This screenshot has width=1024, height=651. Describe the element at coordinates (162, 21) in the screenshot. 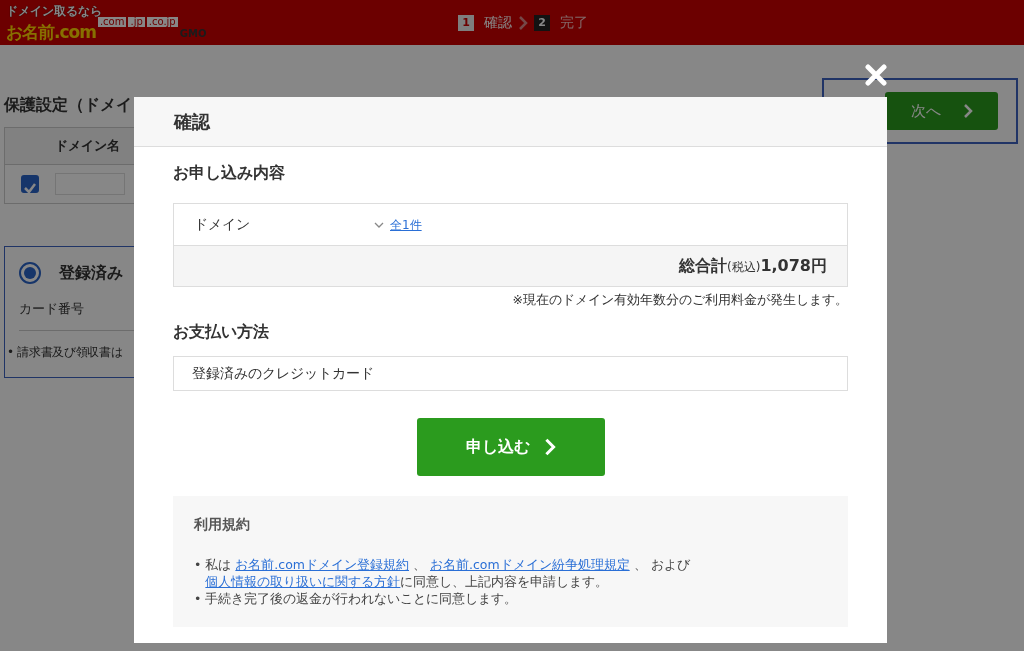

I see `tld-label: .co.jp` at that location.